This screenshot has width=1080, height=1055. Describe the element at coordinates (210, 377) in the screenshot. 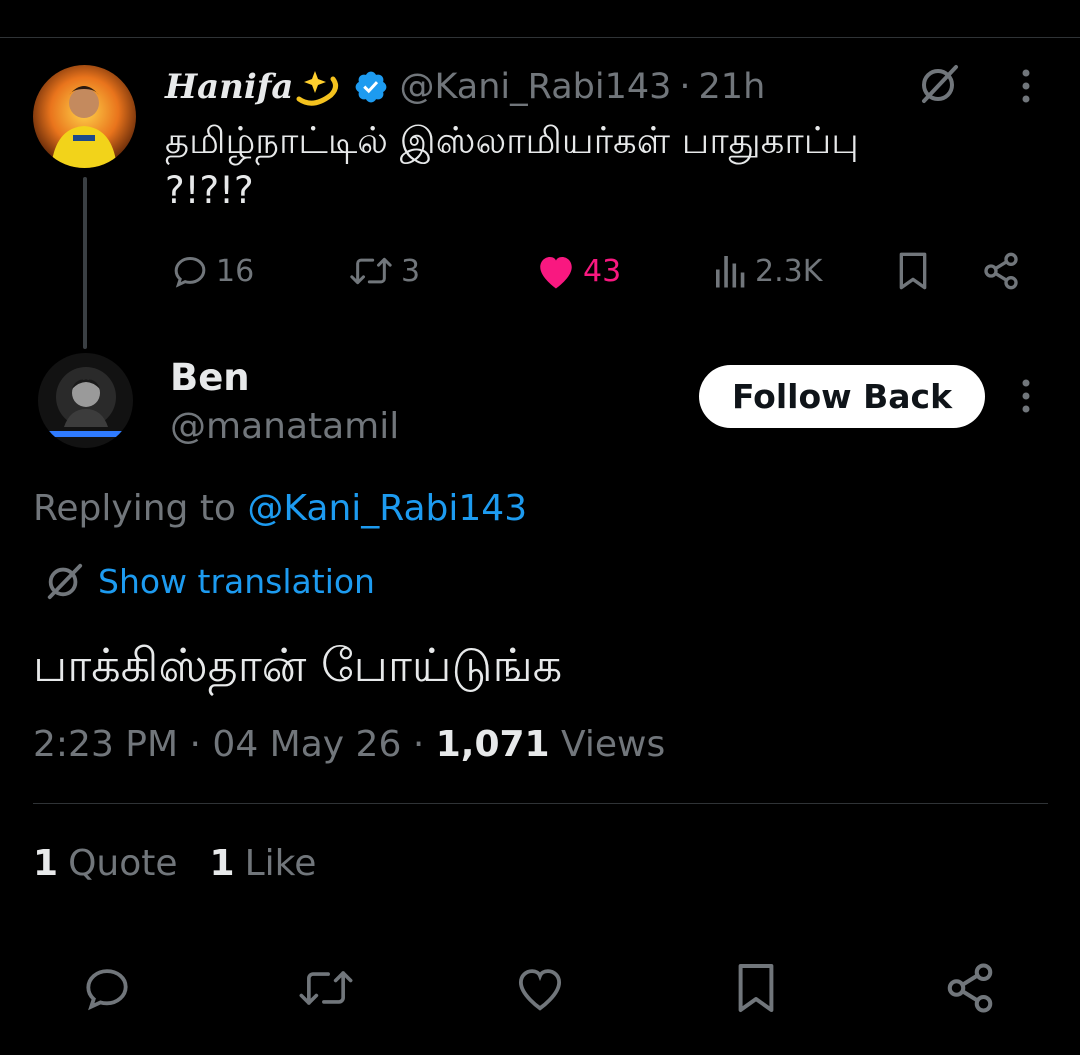

I see `reply-author-name: Ben` at that location.